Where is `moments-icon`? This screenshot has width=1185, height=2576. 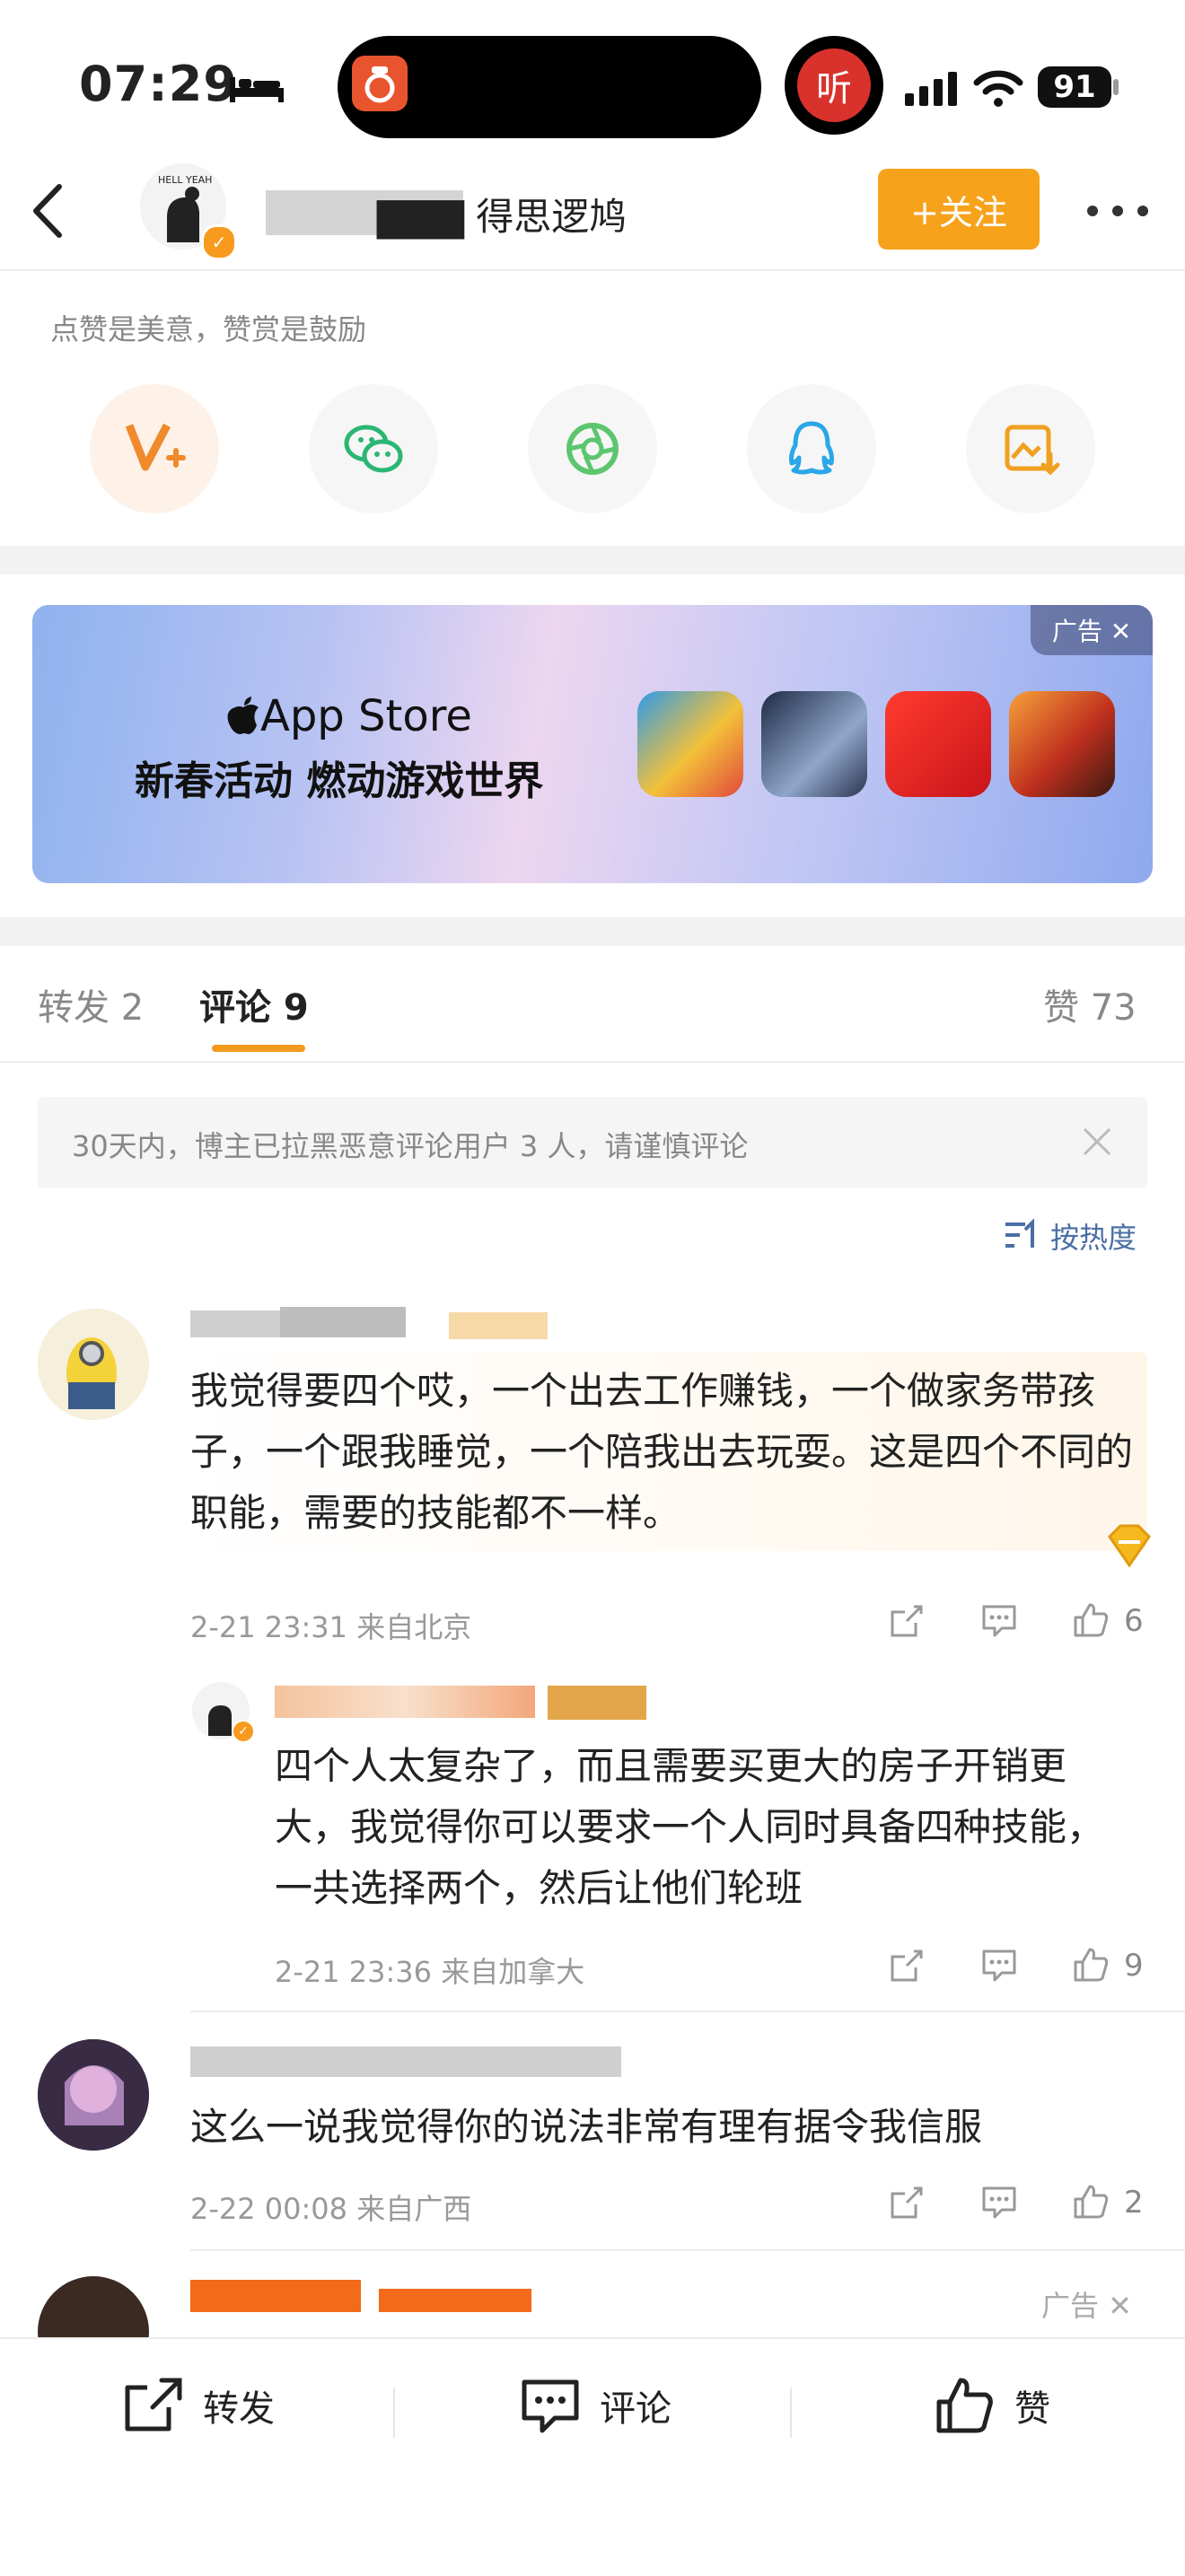
moments-icon is located at coordinates (592, 449).